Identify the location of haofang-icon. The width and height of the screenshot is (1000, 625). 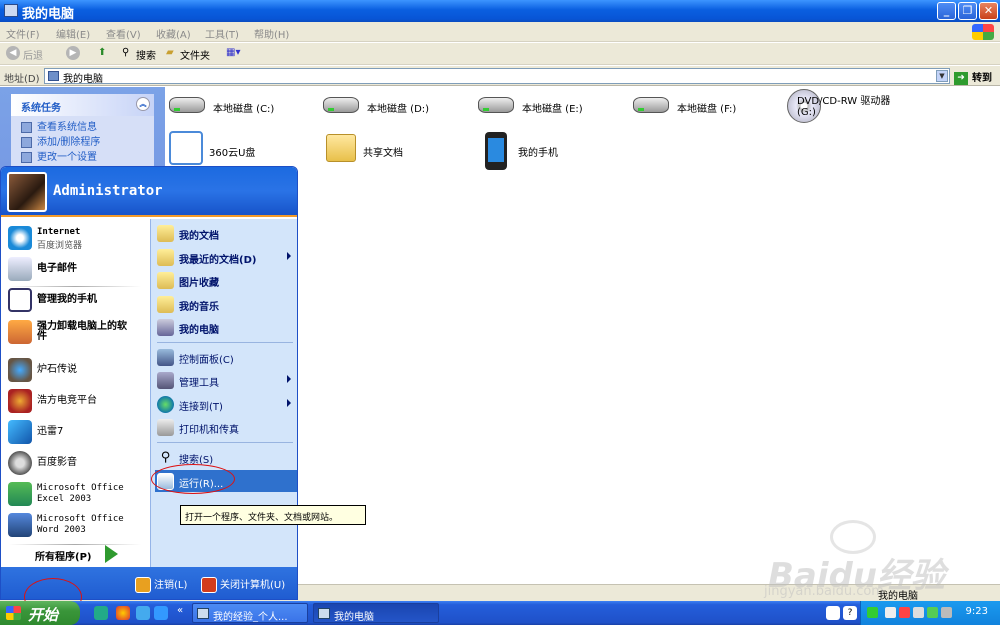
(20, 401).